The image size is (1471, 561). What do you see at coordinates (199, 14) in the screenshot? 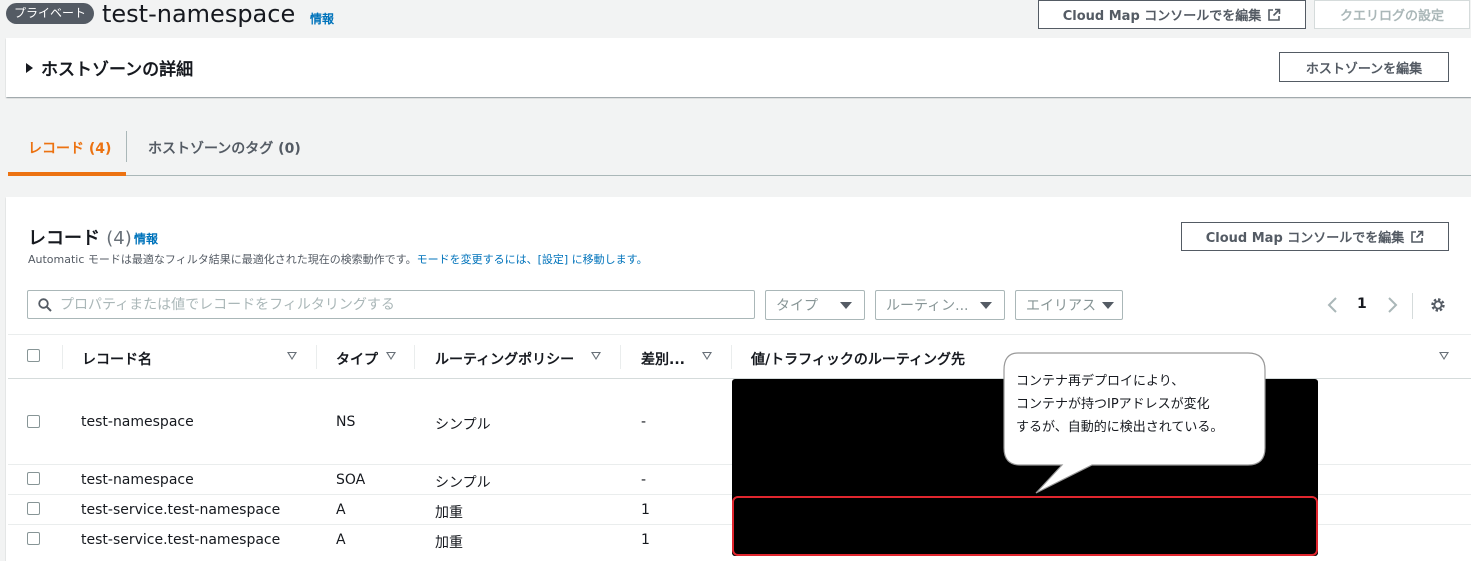
I see `page-title: test-namespace` at bounding box center [199, 14].